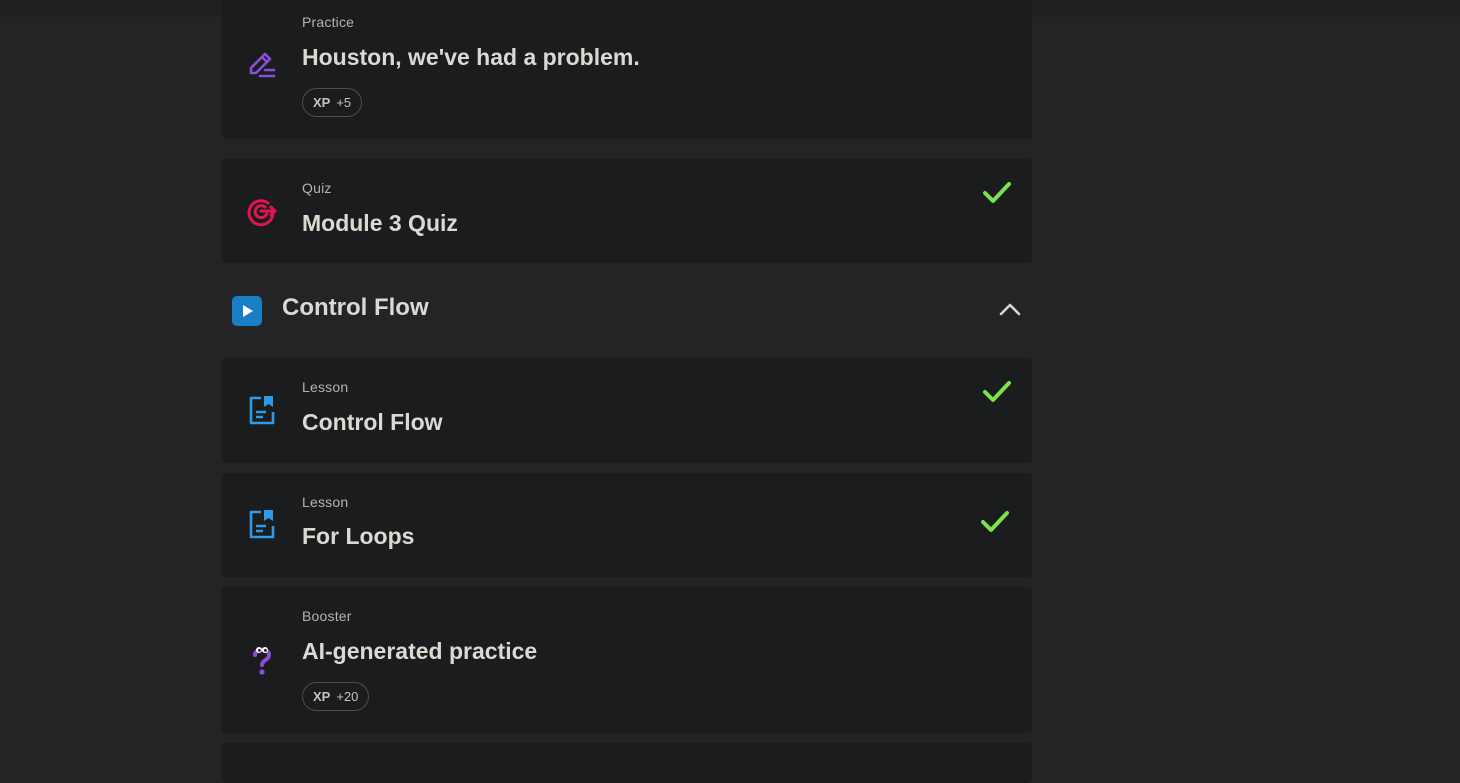 This screenshot has width=1460, height=783. I want to click on item-title: Houston, we've had a problem., so click(471, 57).